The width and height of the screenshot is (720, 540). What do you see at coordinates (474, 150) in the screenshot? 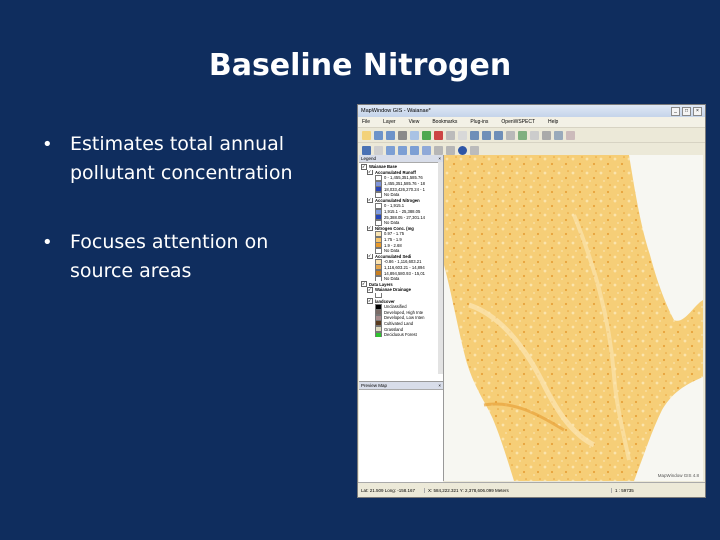
I see `bookmark-icon` at bounding box center [474, 150].